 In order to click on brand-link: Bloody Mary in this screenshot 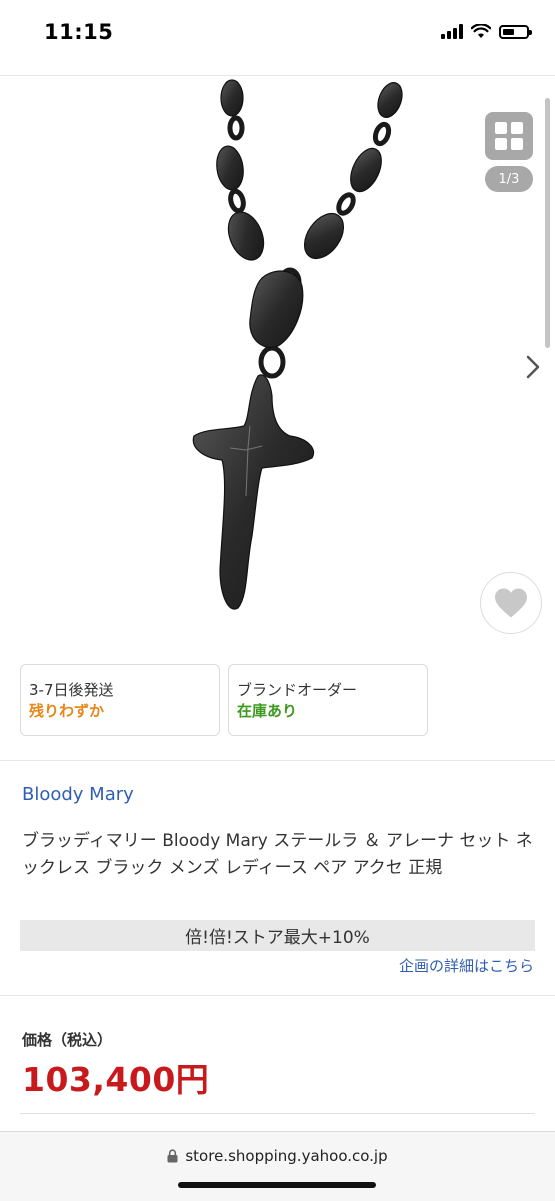, I will do `click(78, 794)`.